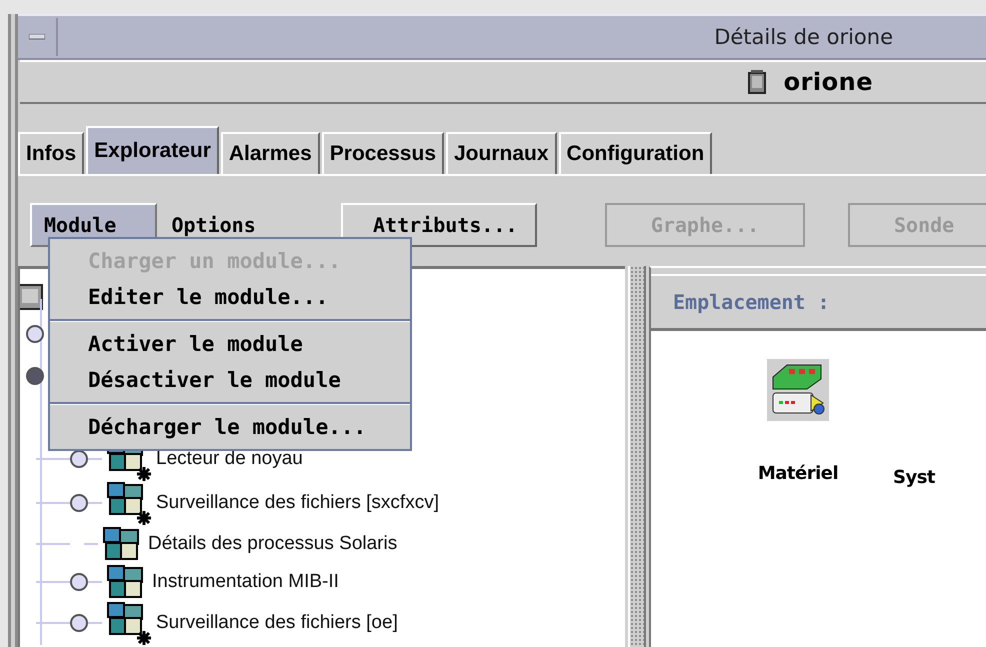  What do you see at coordinates (914, 477) in the screenshot?
I see `icon-label: Syst` at bounding box center [914, 477].